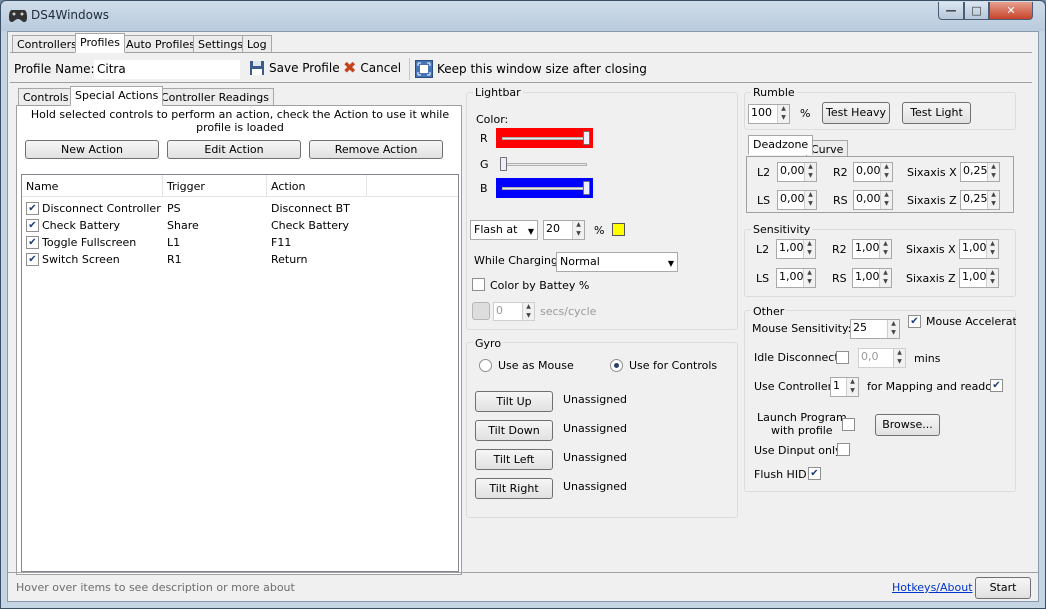 This screenshot has height=609, width=1046. What do you see at coordinates (979, 278) in the screenshot?
I see `sens-sixaxis-z-input: 1,00 ▲ ▼` at bounding box center [979, 278].